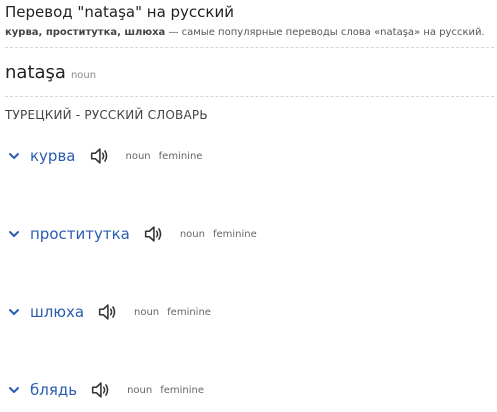 Image resolution: width=497 pixels, height=412 pixels. I want to click on translation-word-link: курва, so click(53, 156).